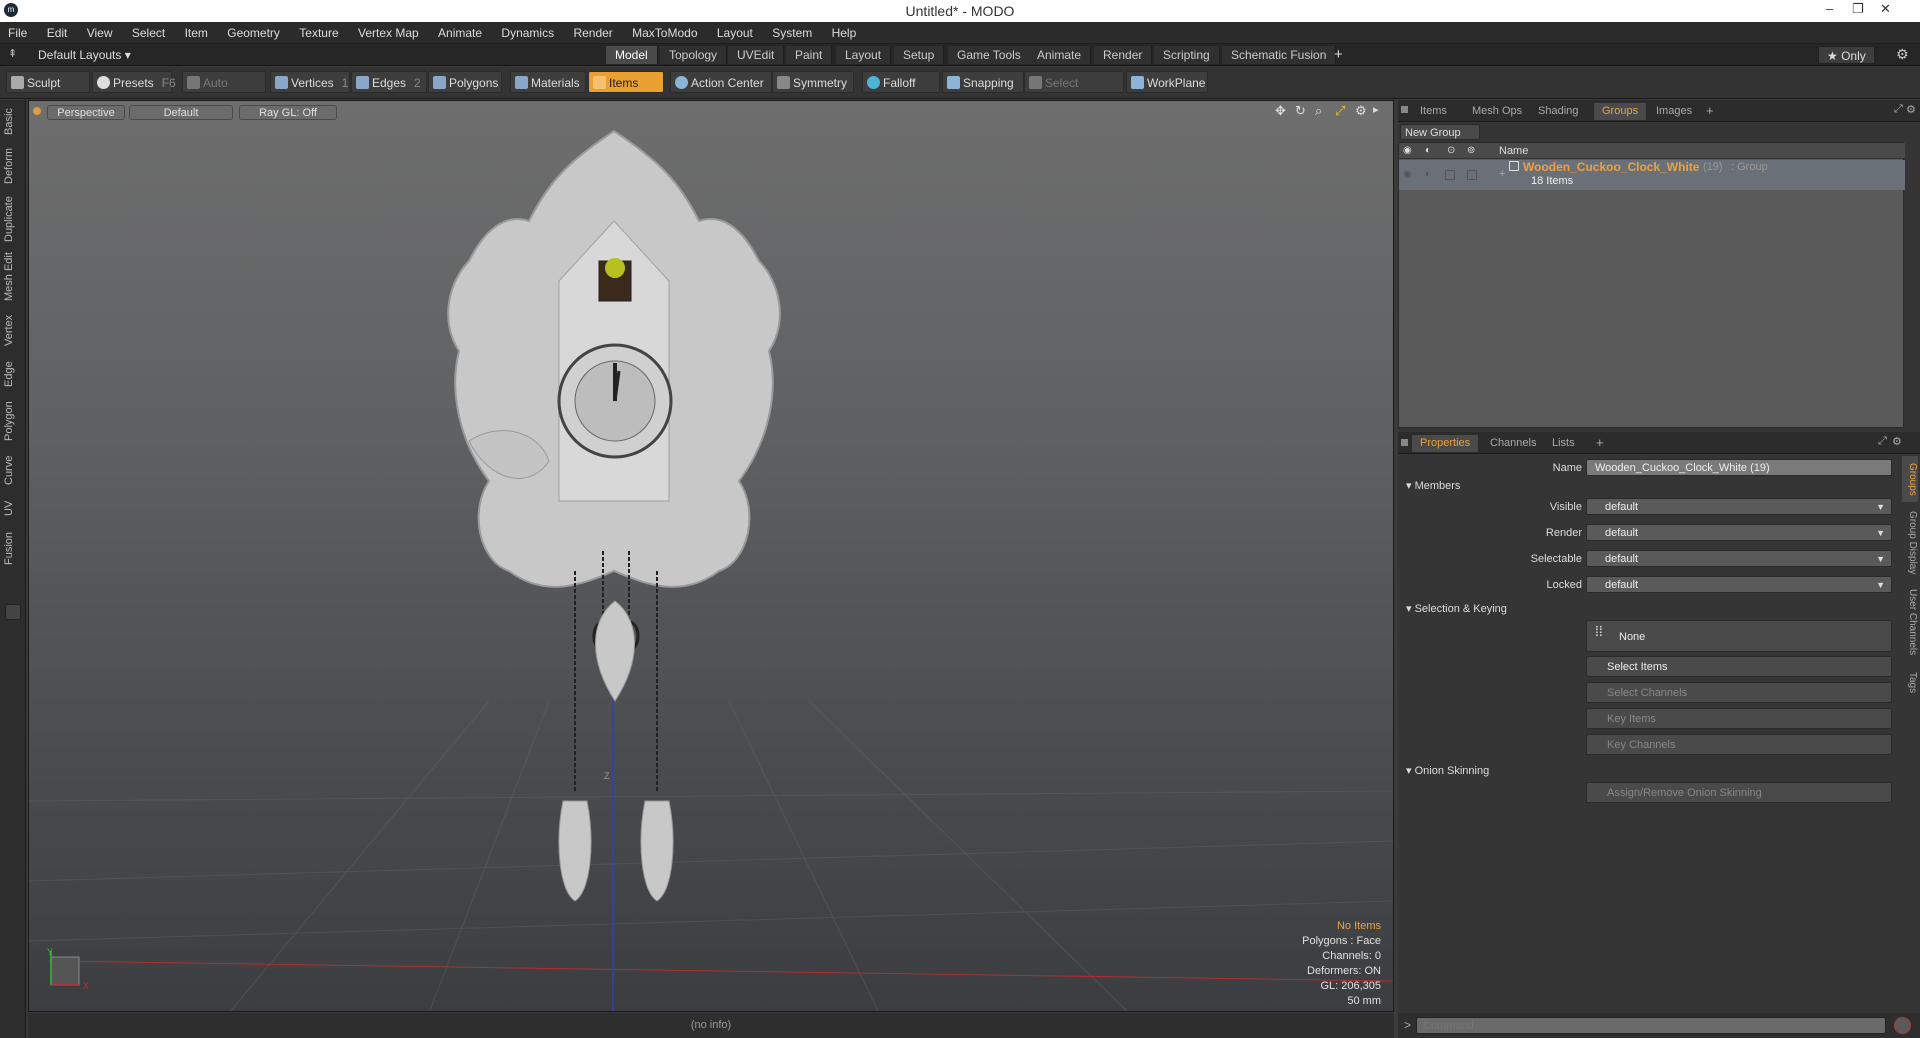  Describe the element at coordinates (1858, 9) in the screenshot. I see `maximize-button: ❐` at that location.